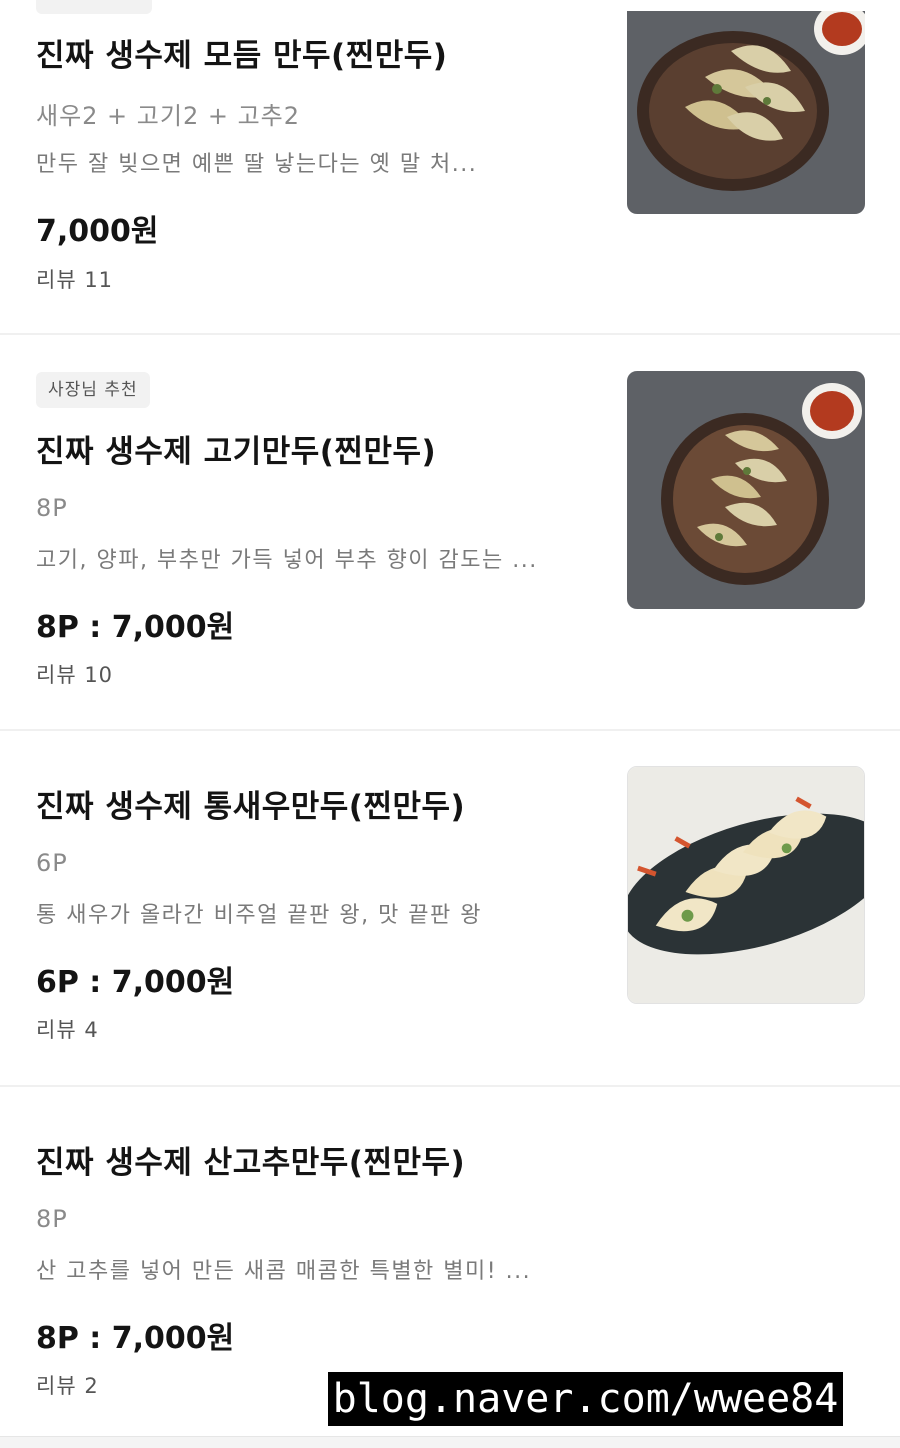  What do you see at coordinates (251, 807) in the screenshot?
I see `item-title: 진짜 생수제 통새우만두(찐만두)` at bounding box center [251, 807].